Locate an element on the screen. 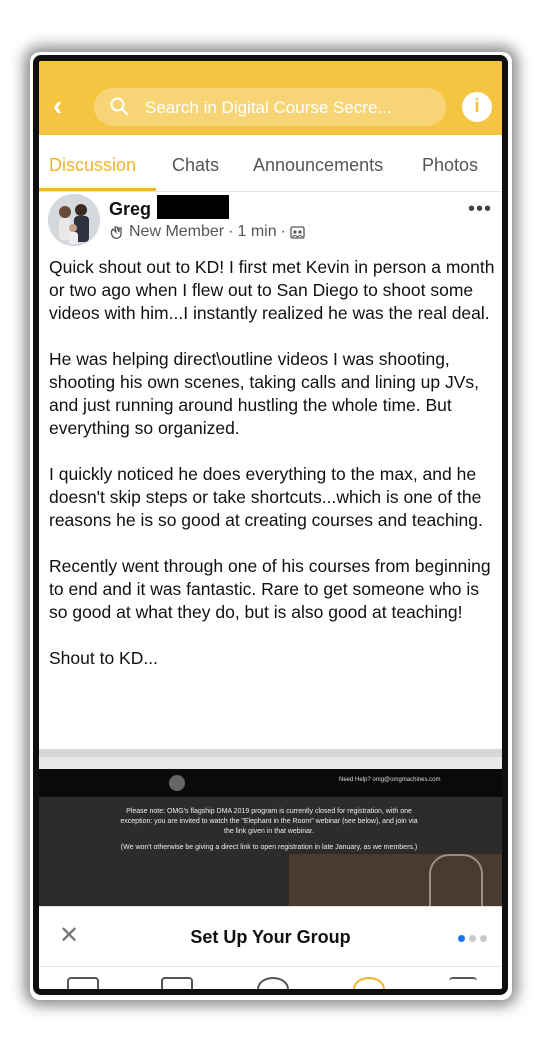 The width and height of the screenshot is (536, 1050). page-indicator is located at coordinates (472, 938).